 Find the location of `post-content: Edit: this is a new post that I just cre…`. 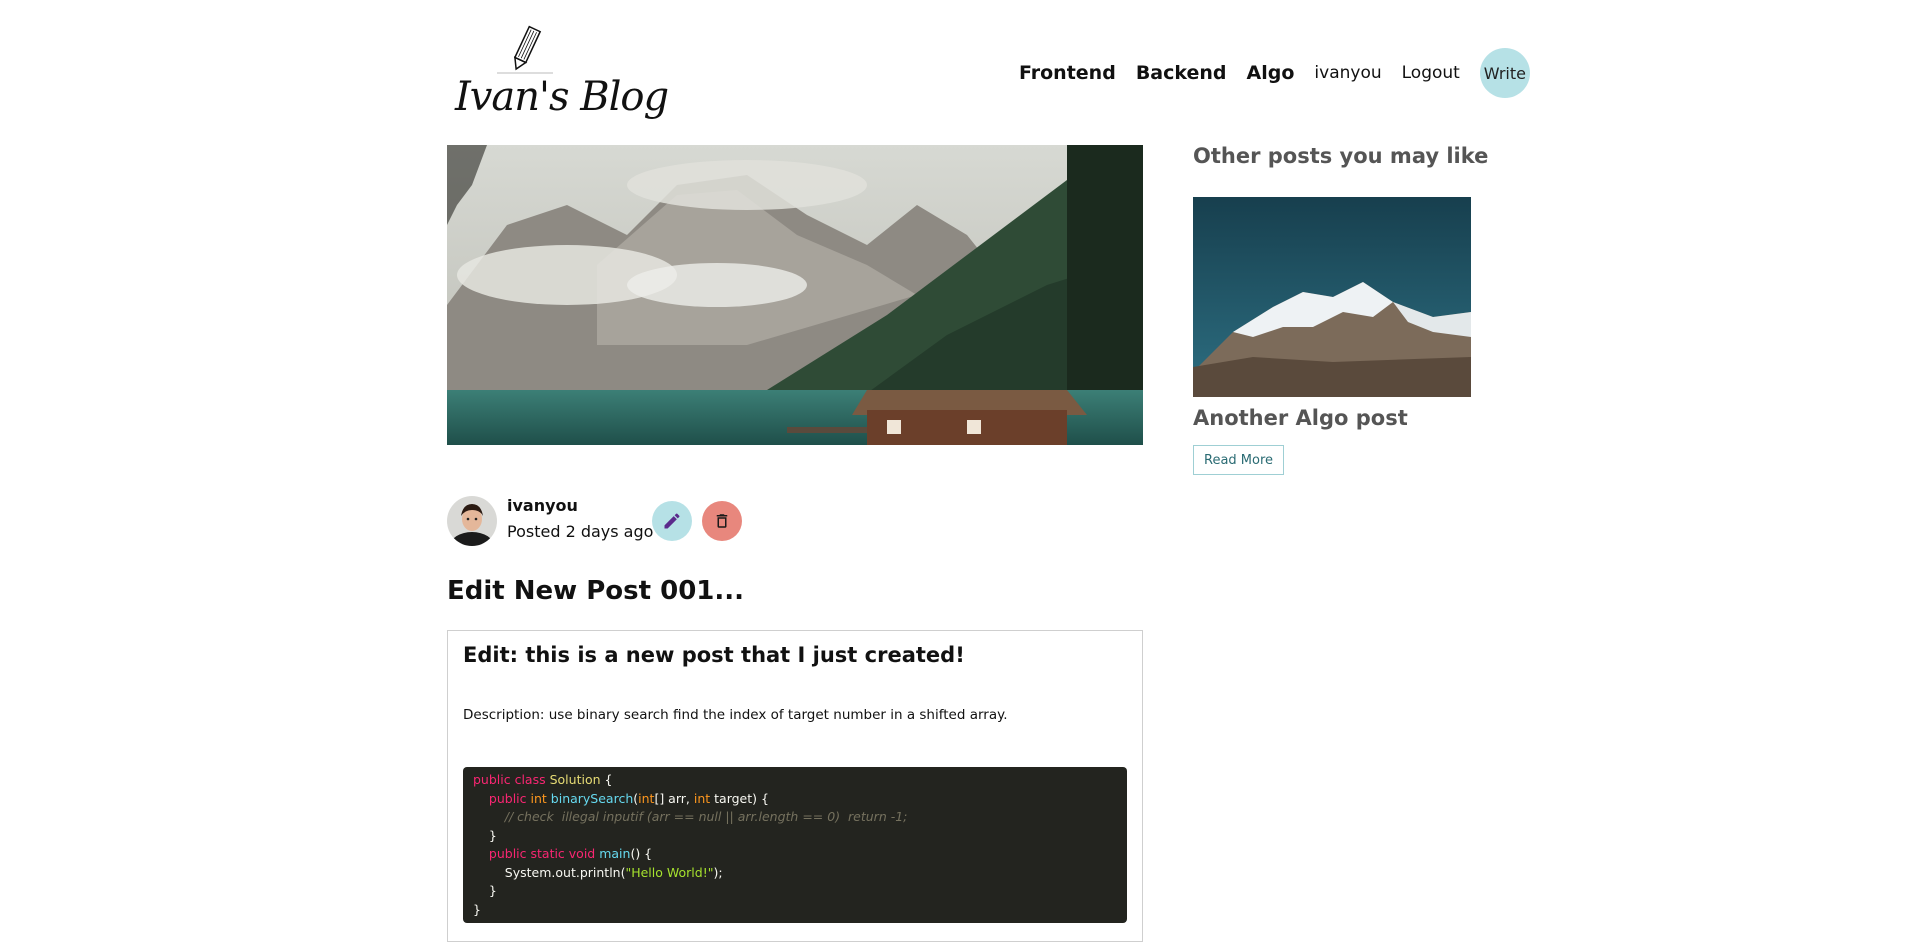

post-content: Edit: this is a new post that I just cre… is located at coordinates (795, 786).